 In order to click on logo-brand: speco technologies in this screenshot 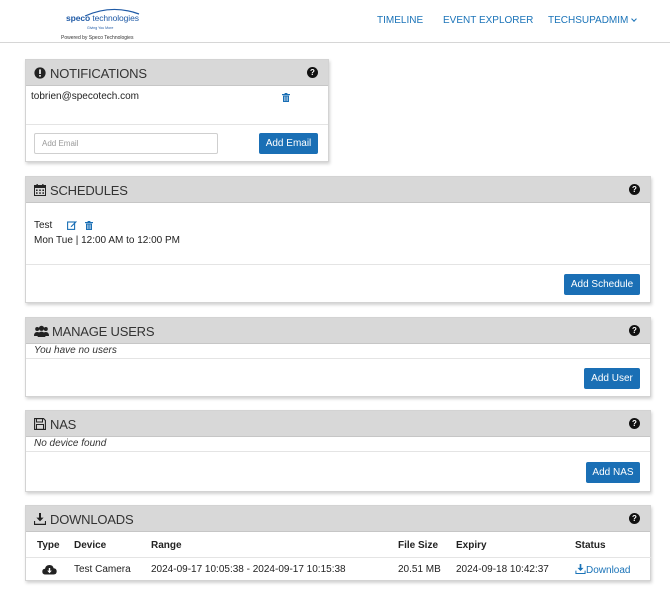, I will do `click(102, 18)`.